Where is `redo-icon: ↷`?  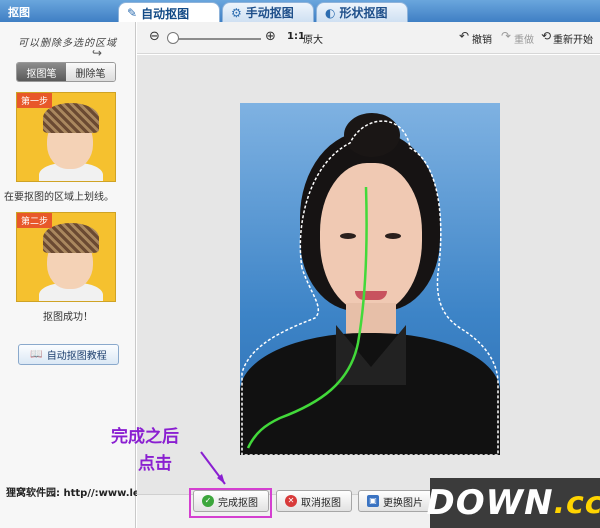
redo-icon: ↷ is located at coordinates (506, 36).